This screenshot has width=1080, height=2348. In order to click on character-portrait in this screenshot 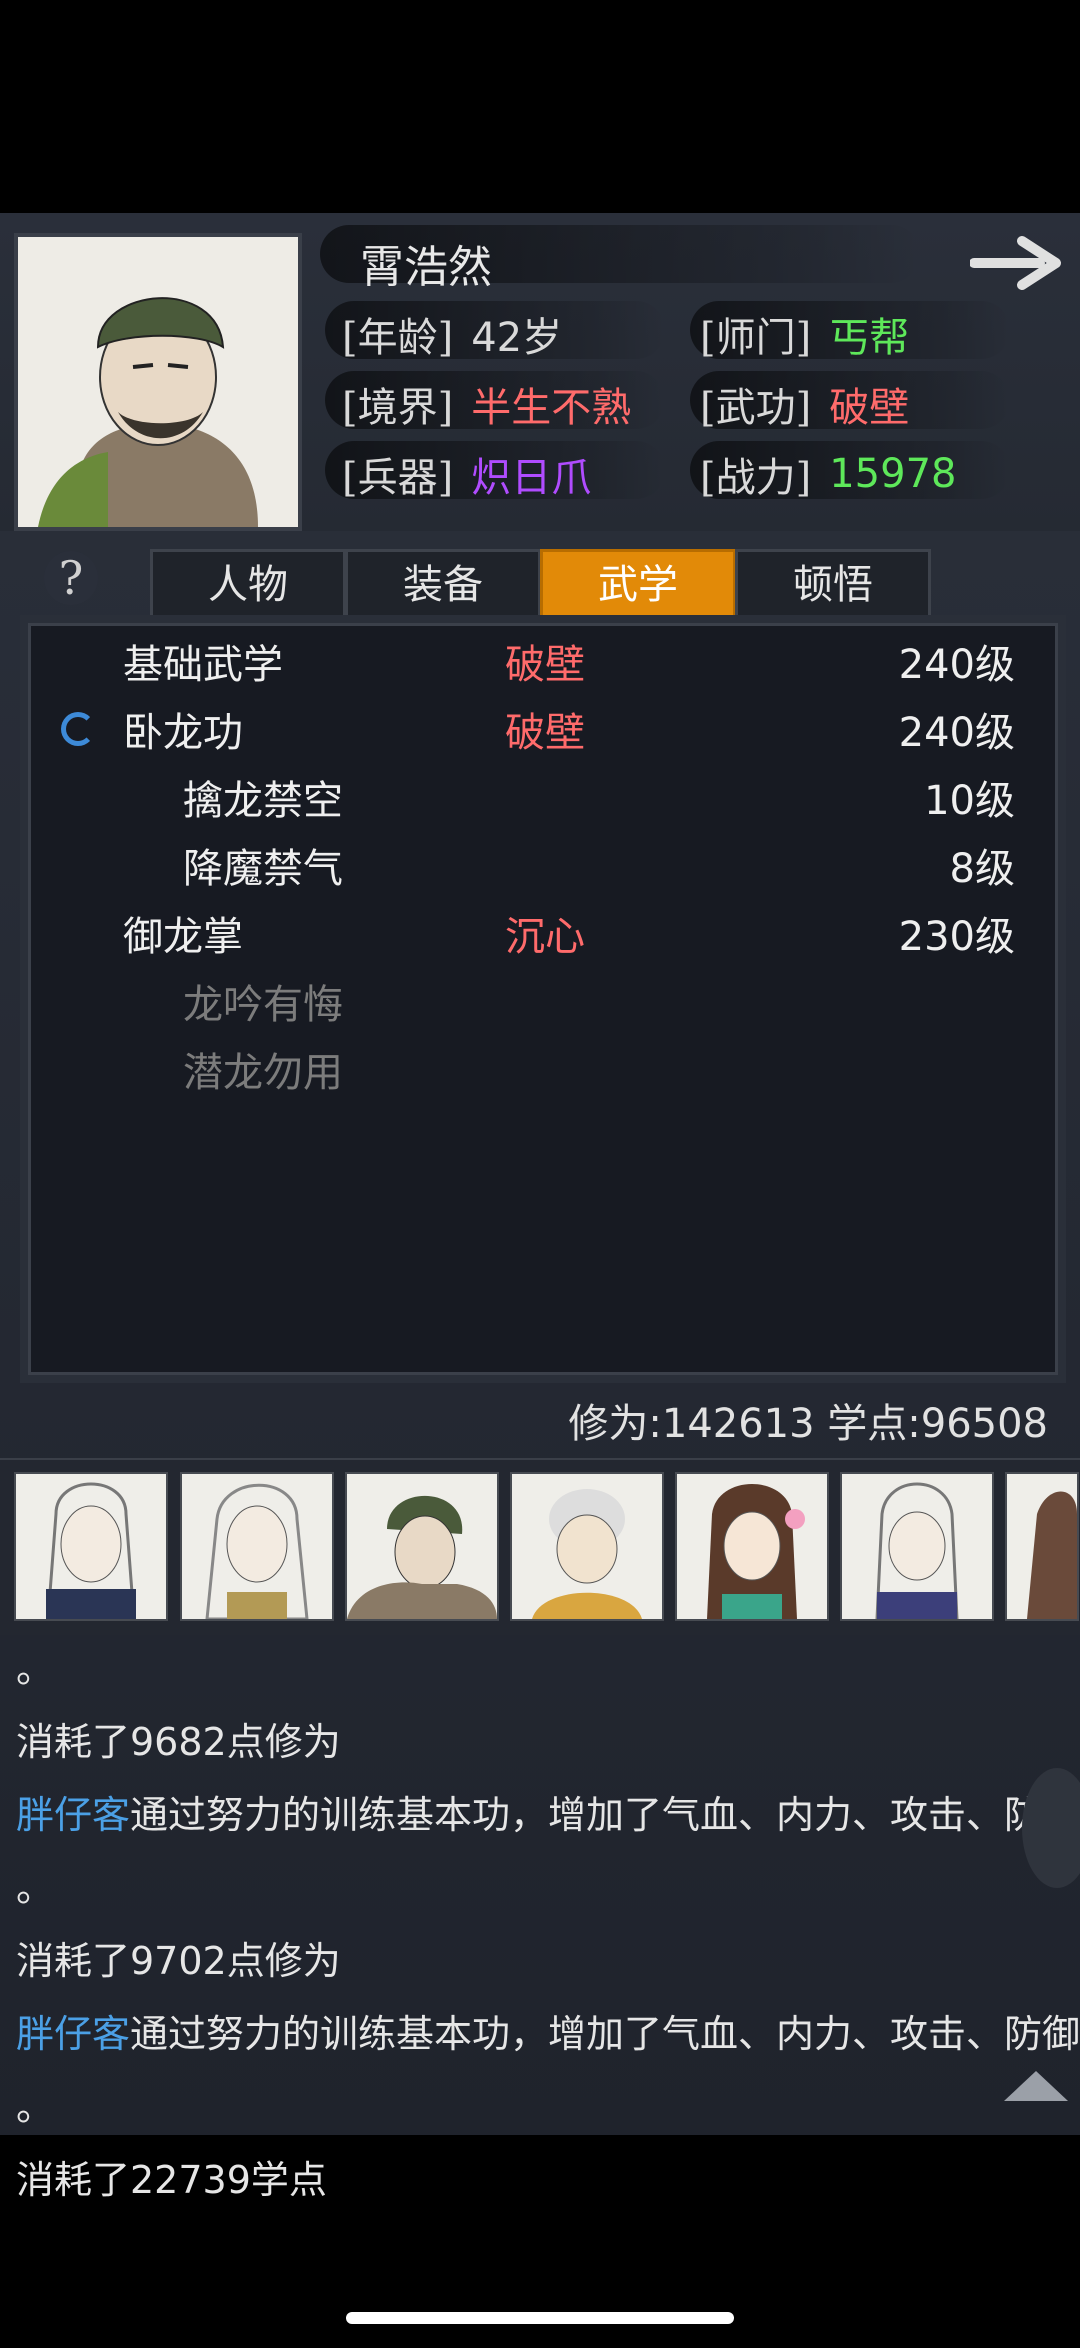, I will do `click(158, 382)`.